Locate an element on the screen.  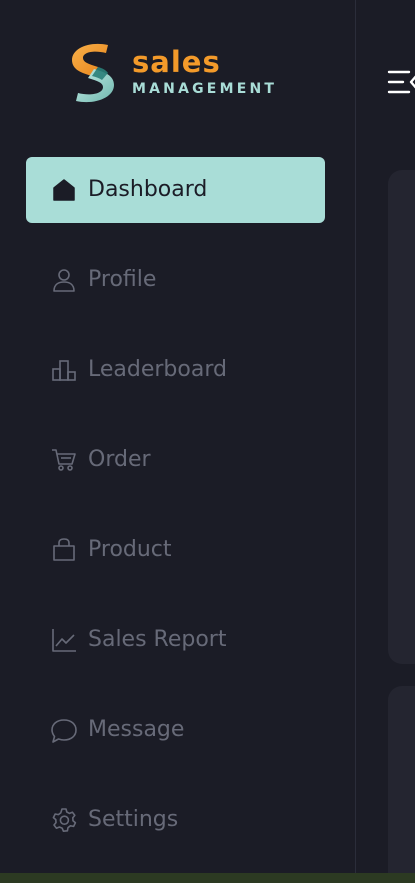
line-chart-icon is located at coordinates (64, 640).